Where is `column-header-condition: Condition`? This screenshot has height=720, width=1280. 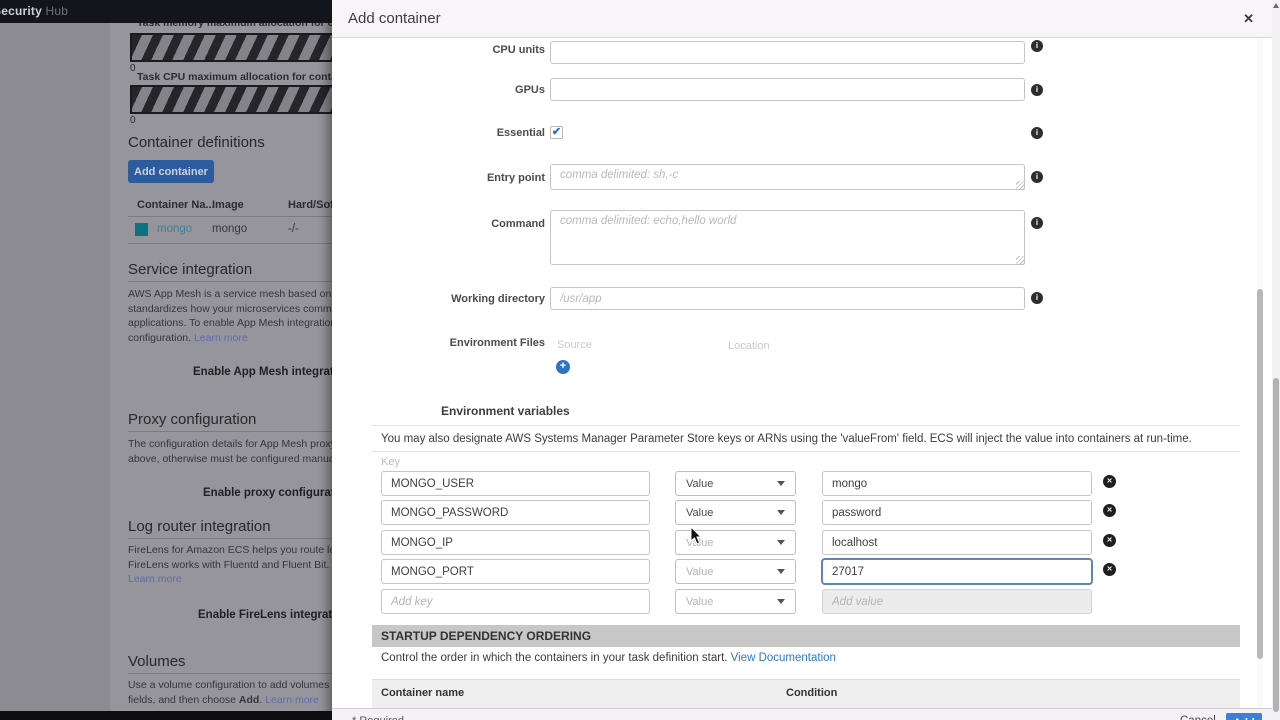 column-header-condition: Condition is located at coordinates (812, 693).